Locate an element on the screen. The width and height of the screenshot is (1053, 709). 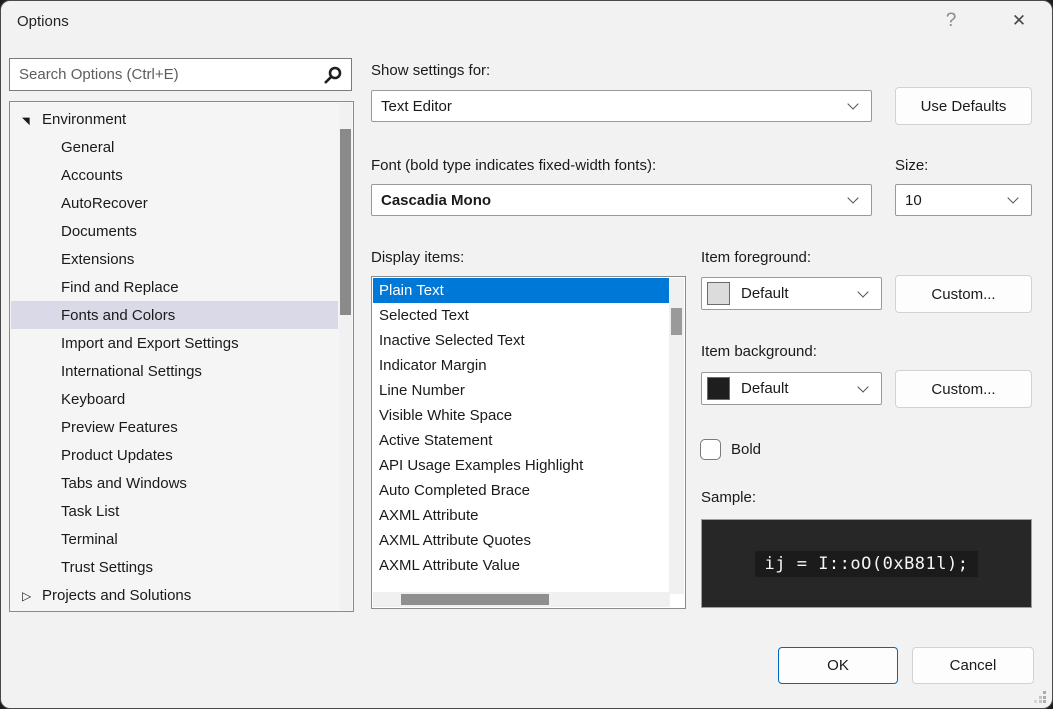
sample-text: ij = I::oO(0xB81l); is located at coordinates (866, 563).